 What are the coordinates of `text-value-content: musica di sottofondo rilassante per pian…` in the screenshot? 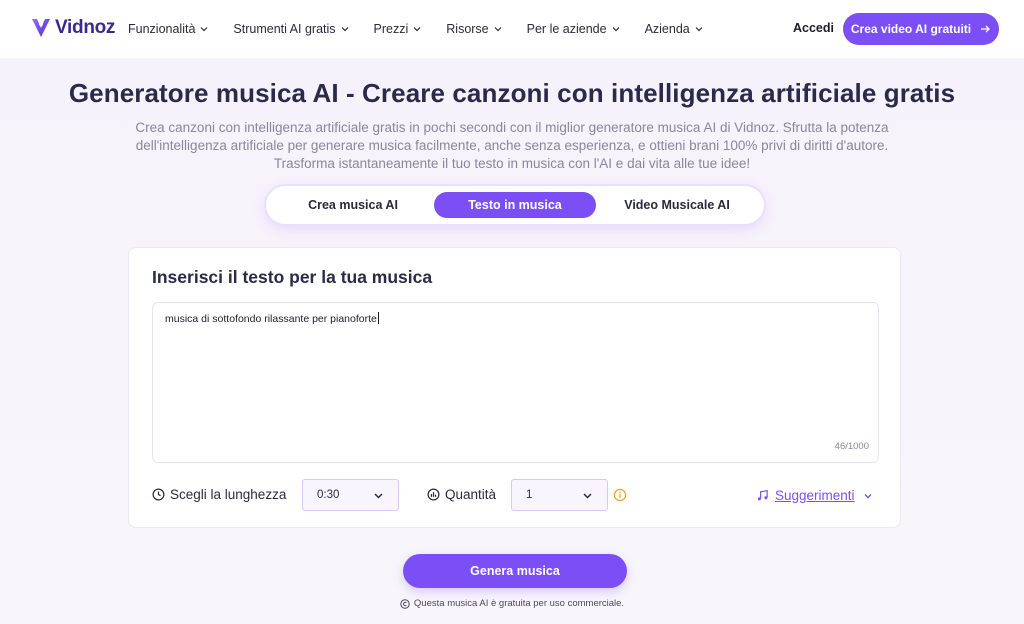 It's located at (271, 319).